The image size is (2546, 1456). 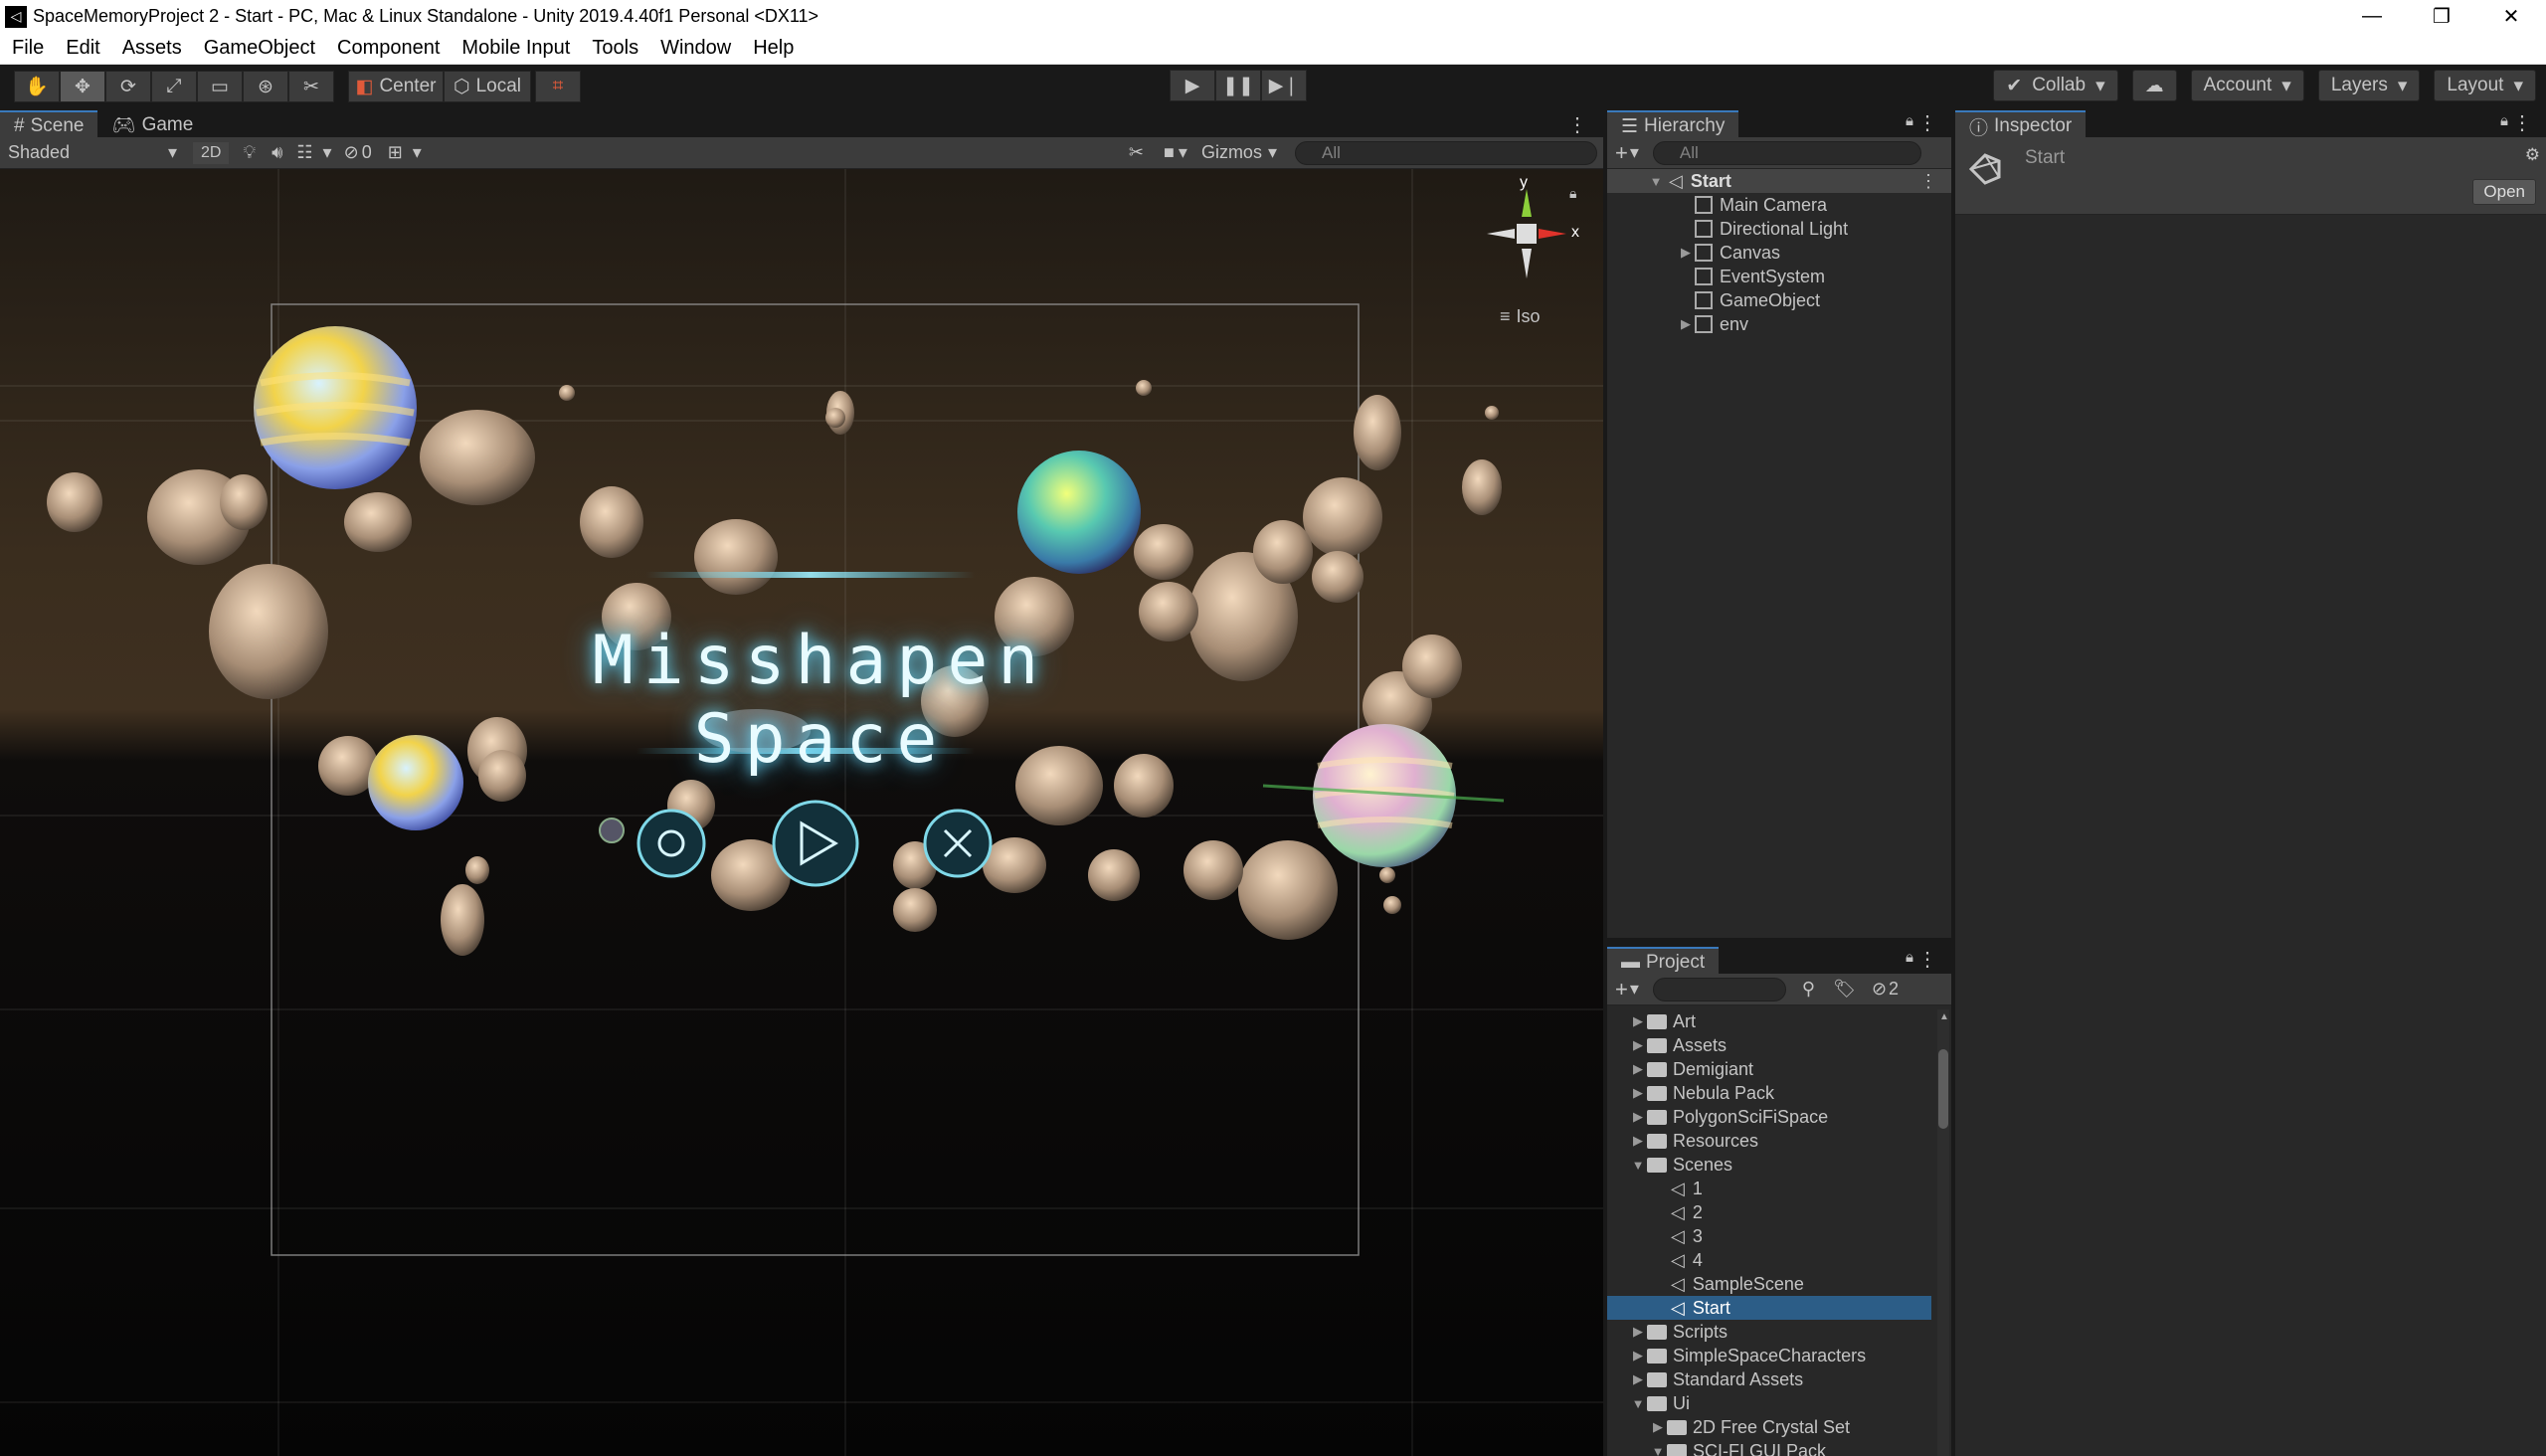 I want to click on menu-edit: Edit, so click(x=82, y=48).